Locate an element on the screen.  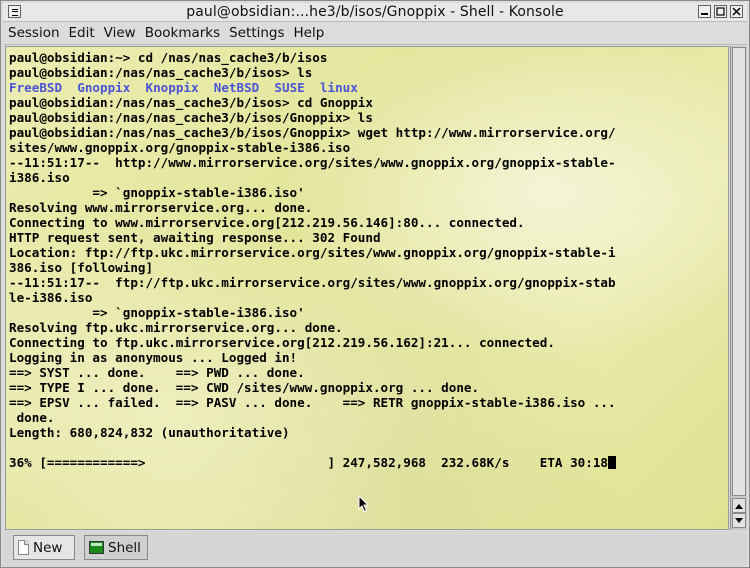
terminal-icon is located at coordinates (96, 547).